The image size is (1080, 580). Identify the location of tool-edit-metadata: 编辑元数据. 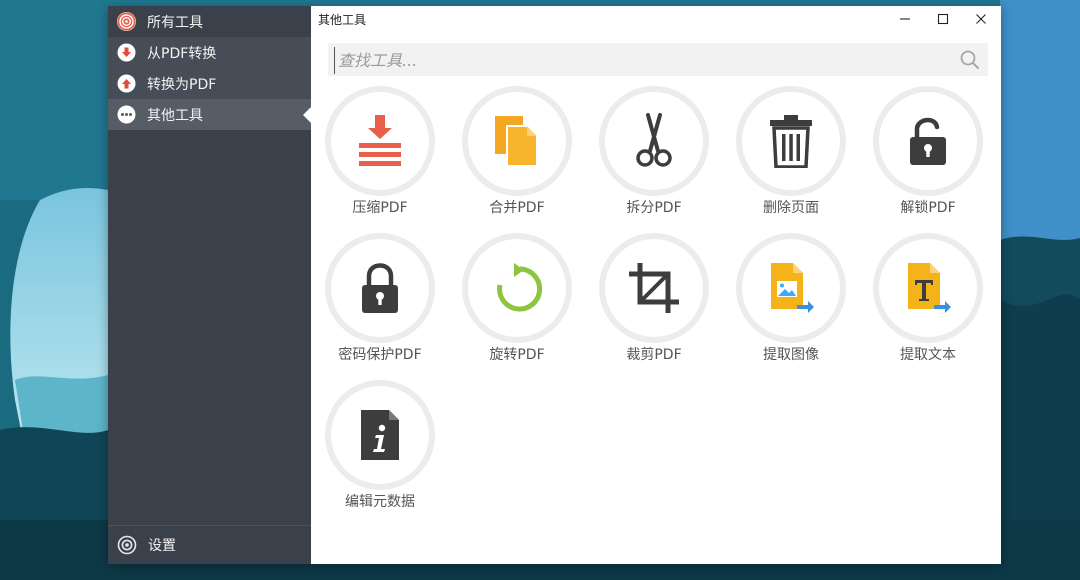
(378, 450).